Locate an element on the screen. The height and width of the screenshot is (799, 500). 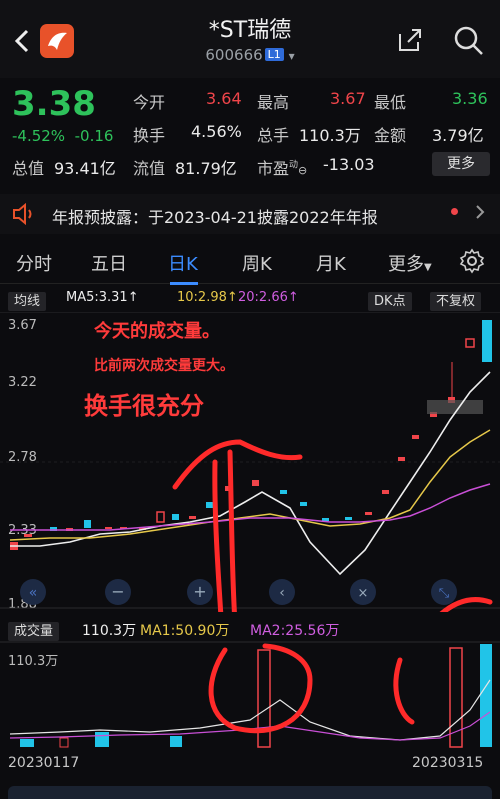
volume-label: 成交量 is located at coordinates (34, 631).